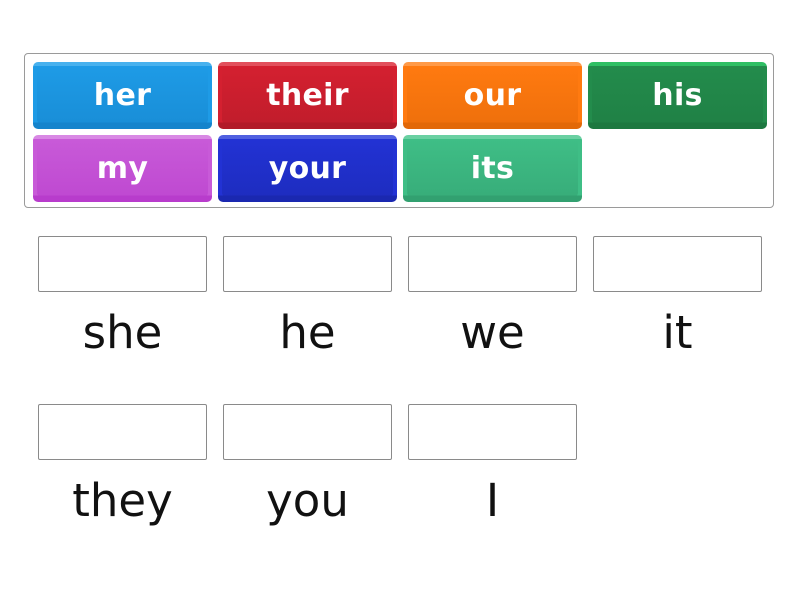 This screenshot has height=600, width=800. I want to click on tile-label: our, so click(492, 95).